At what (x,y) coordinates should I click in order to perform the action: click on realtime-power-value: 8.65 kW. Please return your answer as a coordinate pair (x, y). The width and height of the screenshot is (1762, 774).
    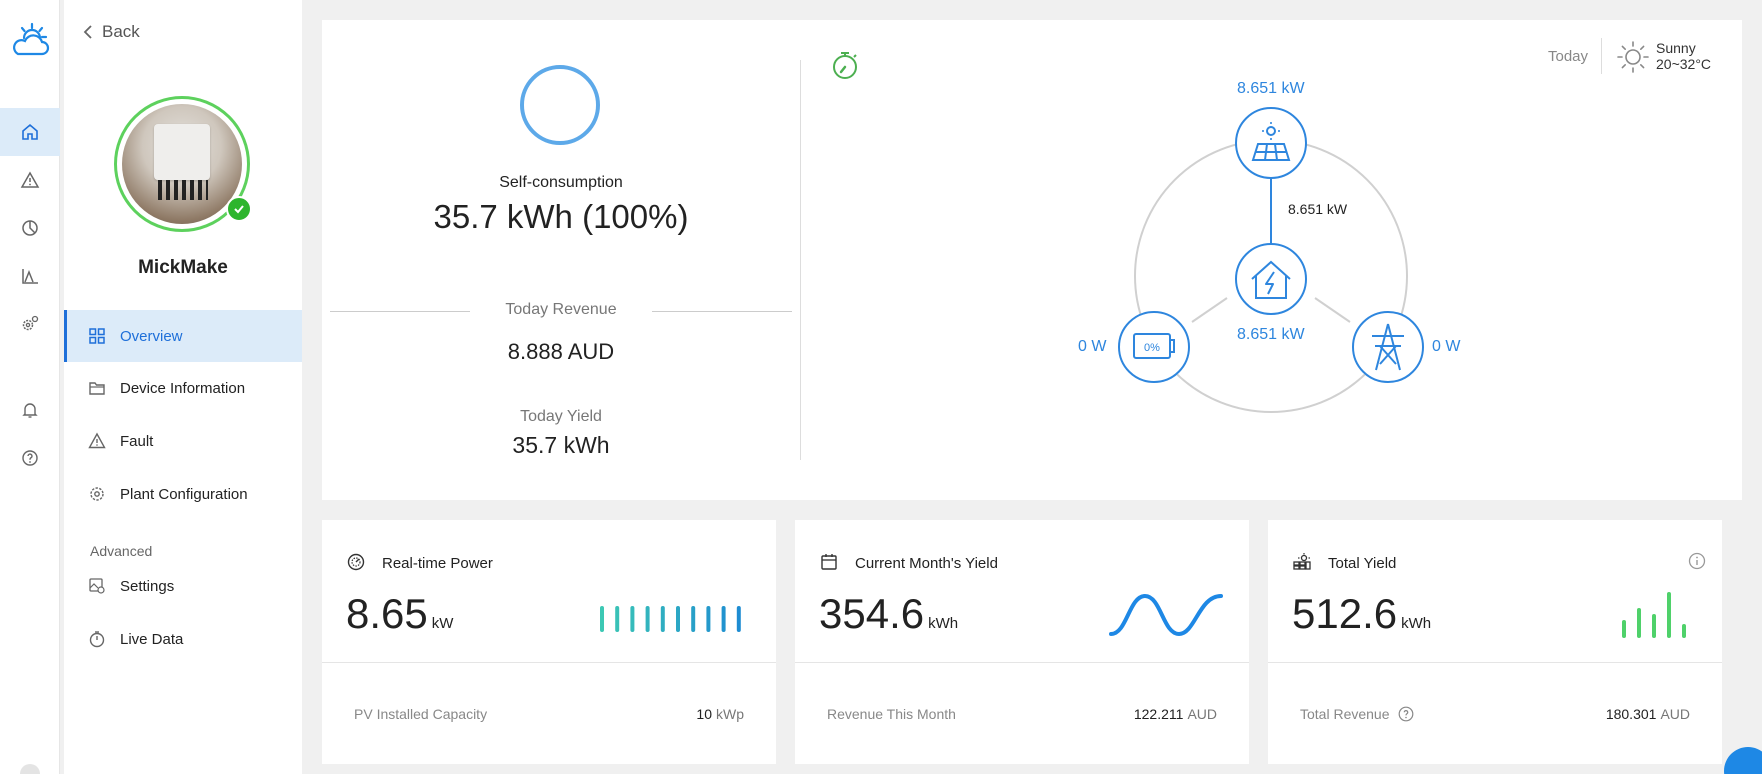
    Looking at the image, I should click on (399, 614).